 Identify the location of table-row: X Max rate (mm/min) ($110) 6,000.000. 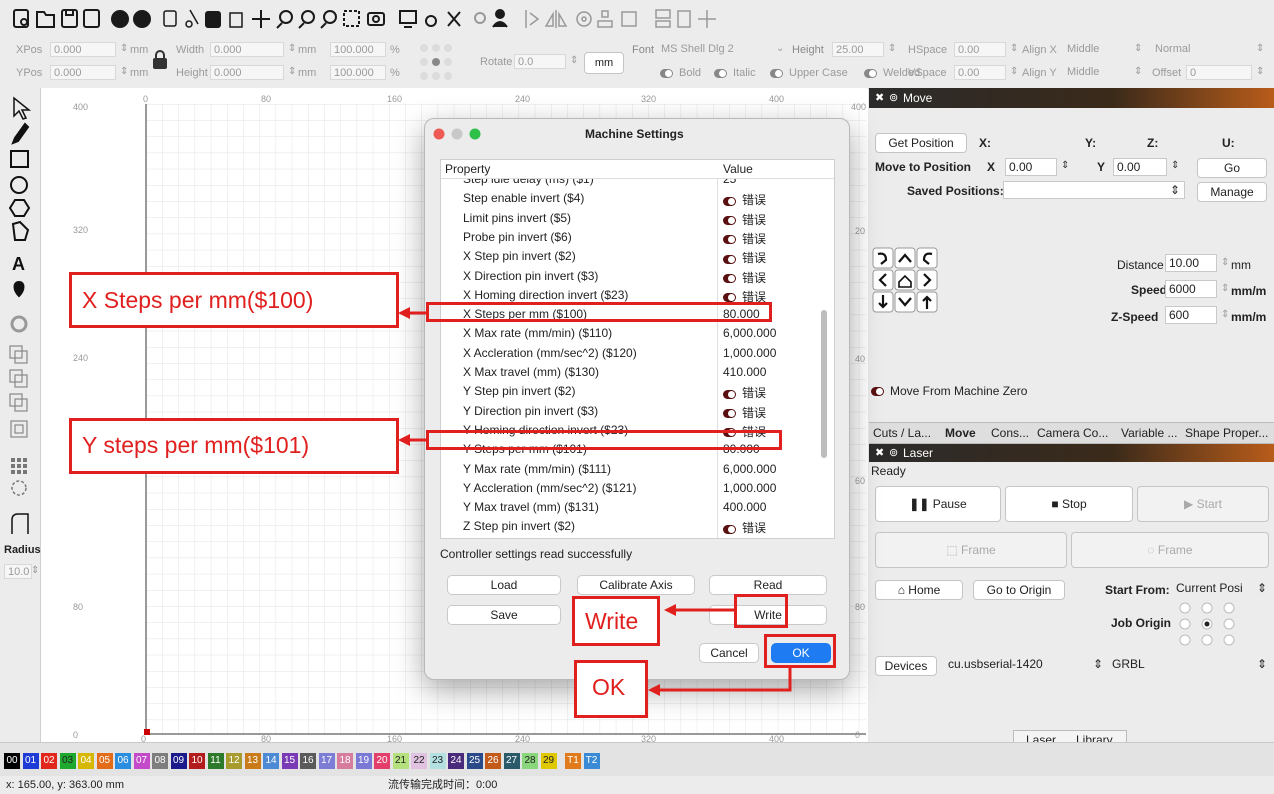
(631, 333).